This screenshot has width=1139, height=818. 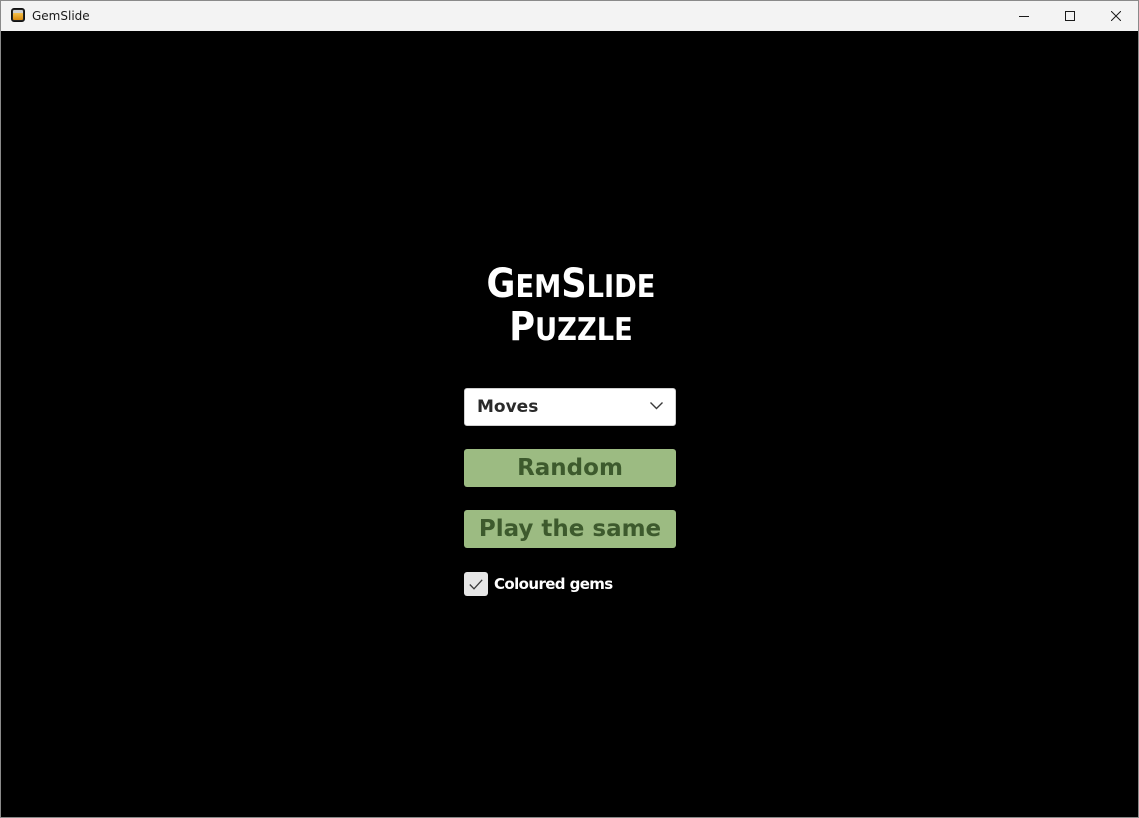 What do you see at coordinates (508, 407) in the screenshot?
I see `mode-select-value: Moves` at bounding box center [508, 407].